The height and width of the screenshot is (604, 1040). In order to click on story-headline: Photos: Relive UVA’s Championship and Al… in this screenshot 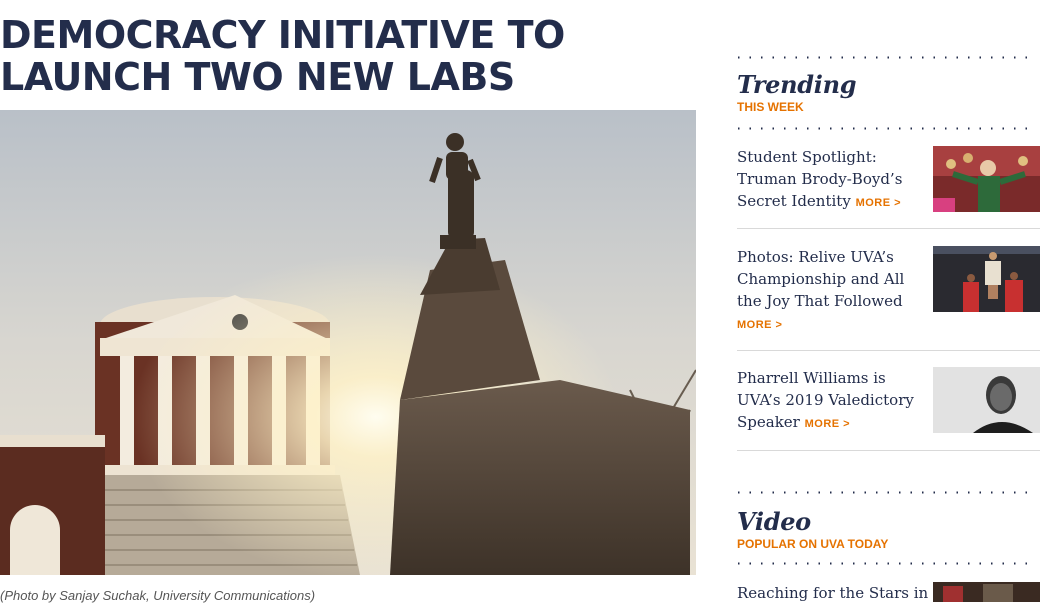, I will do `click(828, 291)`.